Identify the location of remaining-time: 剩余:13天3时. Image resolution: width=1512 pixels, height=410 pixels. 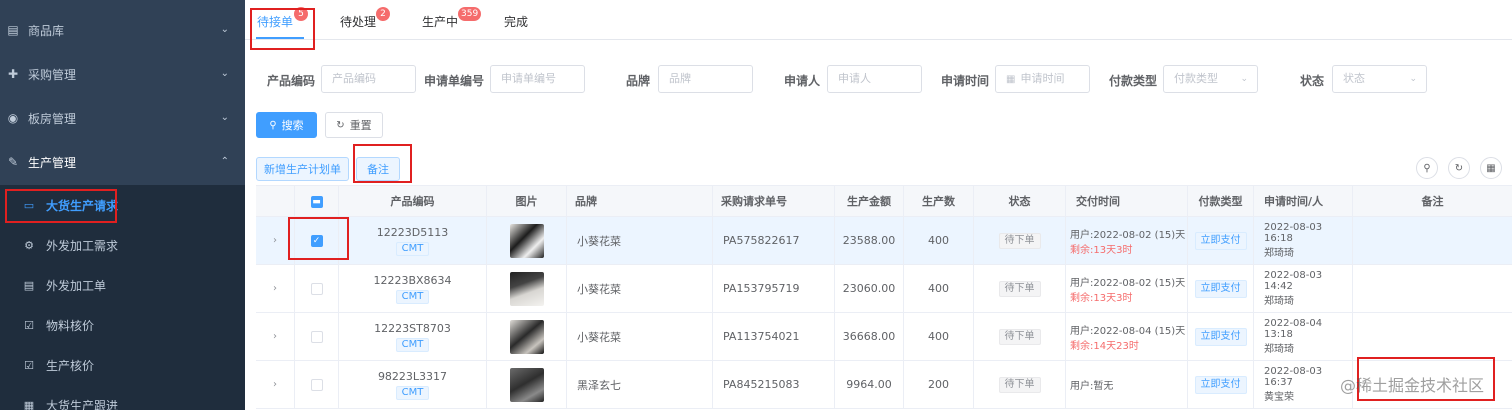
(1101, 250).